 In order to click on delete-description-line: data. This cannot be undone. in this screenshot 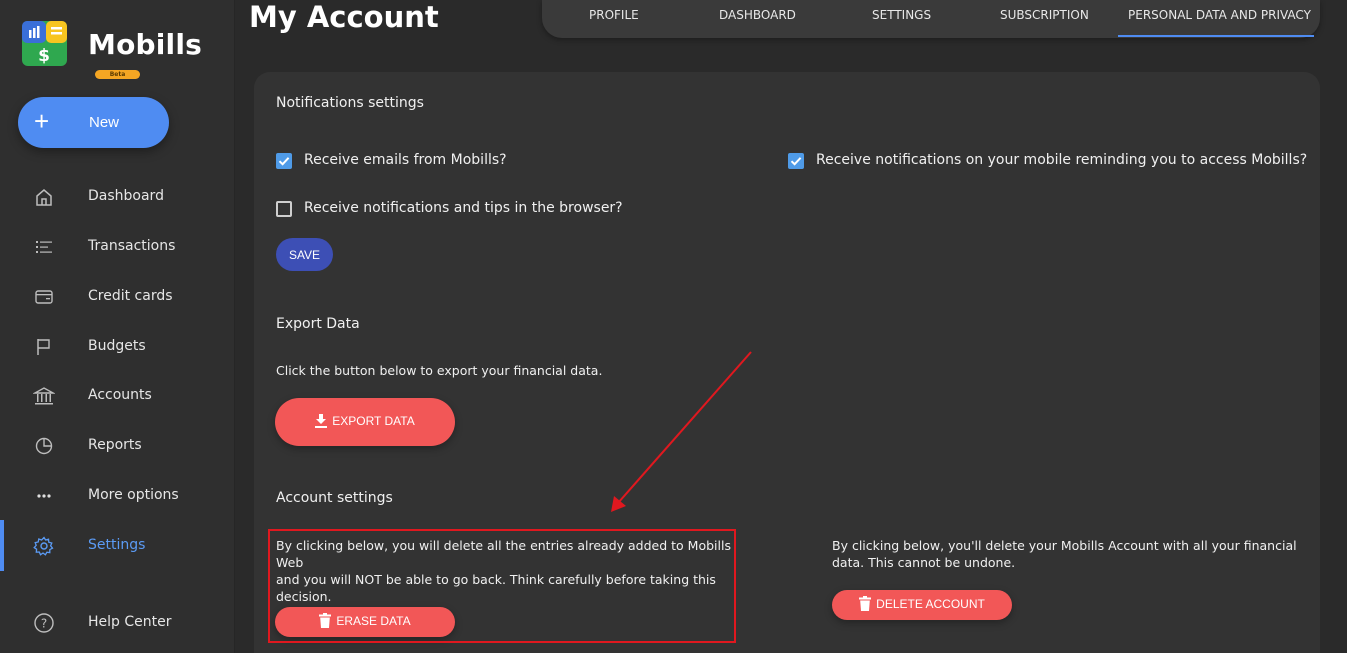, I will do `click(924, 562)`.